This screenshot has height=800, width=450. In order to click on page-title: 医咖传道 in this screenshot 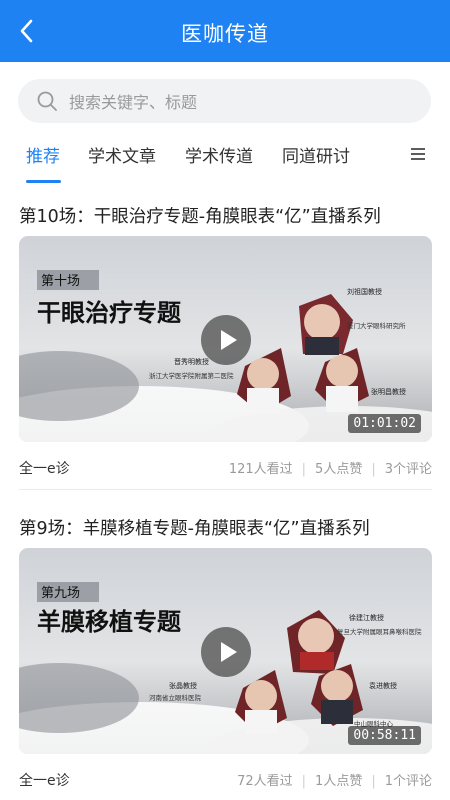, I will do `click(225, 34)`.